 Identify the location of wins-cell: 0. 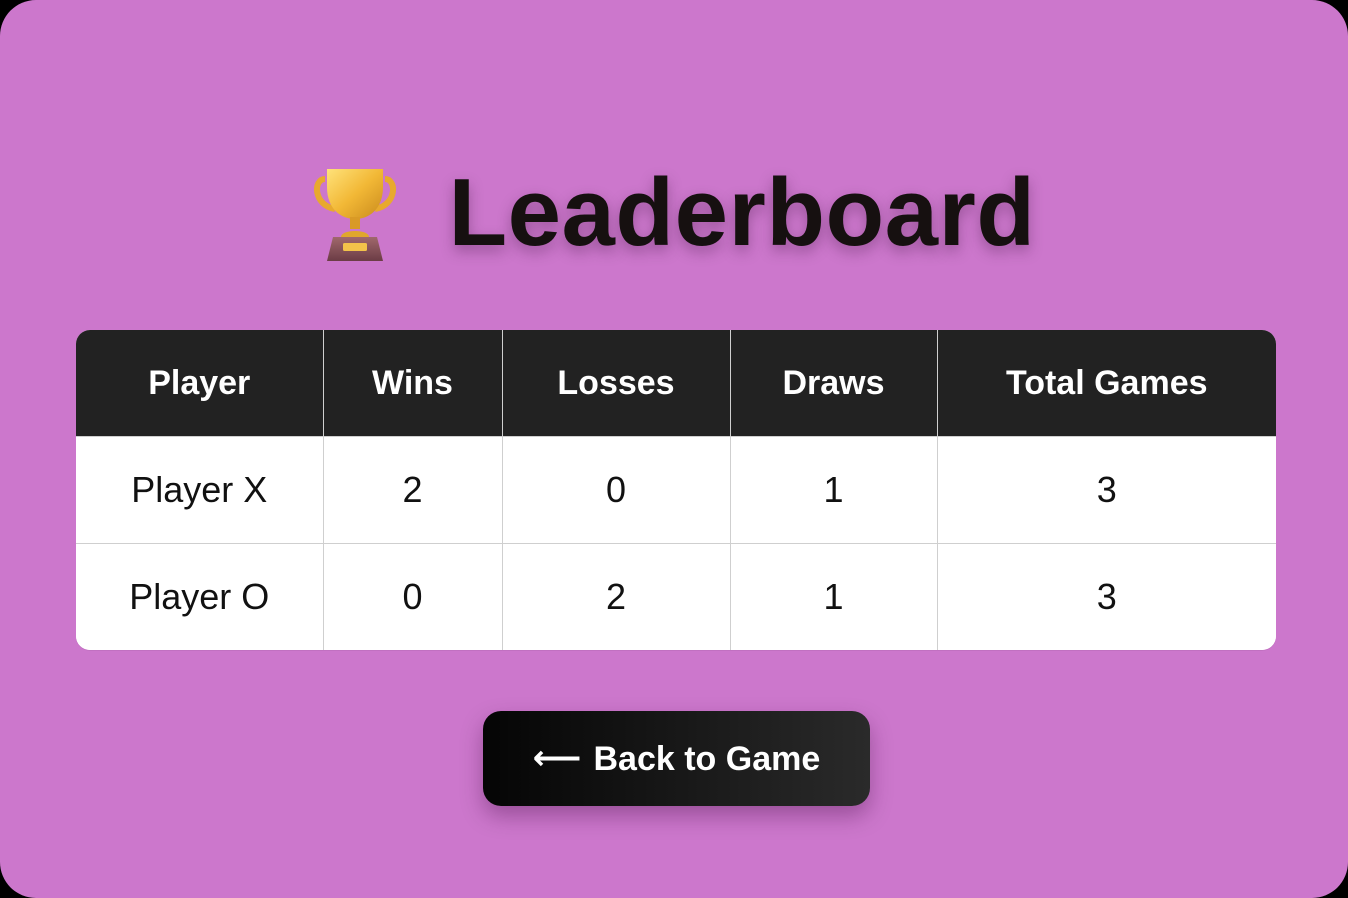
(412, 596).